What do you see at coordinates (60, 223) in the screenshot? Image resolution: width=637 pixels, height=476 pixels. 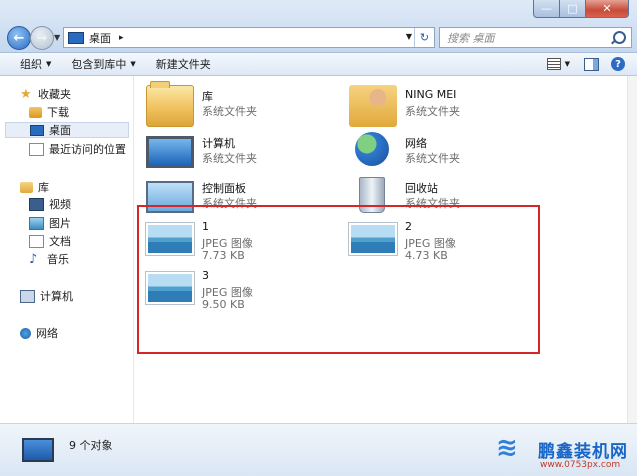 I see `sidebar-item-label: 图片` at bounding box center [60, 223].